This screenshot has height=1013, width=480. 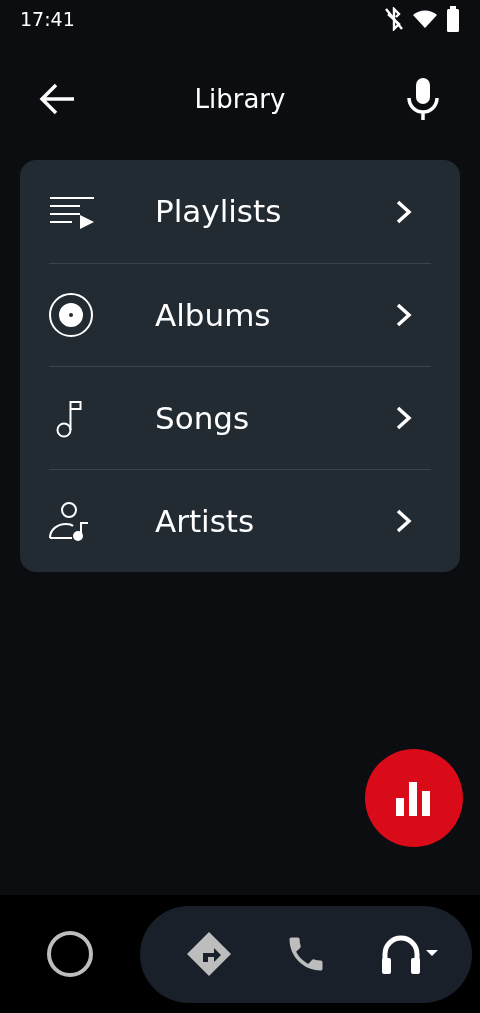 What do you see at coordinates (57, 99) in the screenshot?
I see `back-arrow-icon` at bounding box center [57, 99].